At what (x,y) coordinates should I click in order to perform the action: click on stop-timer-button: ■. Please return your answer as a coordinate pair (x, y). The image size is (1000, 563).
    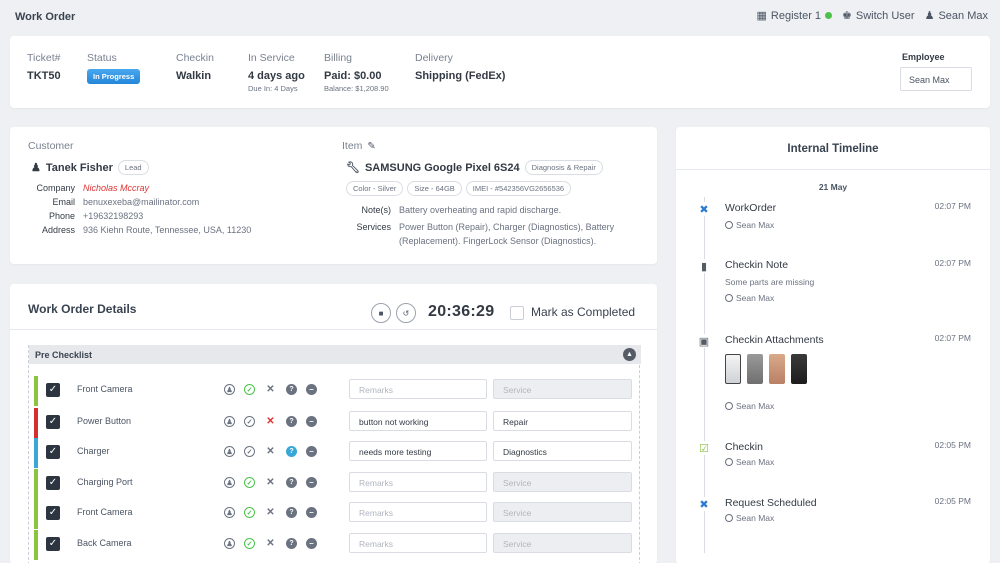
    Looking at the image, I should click on (381, 313).